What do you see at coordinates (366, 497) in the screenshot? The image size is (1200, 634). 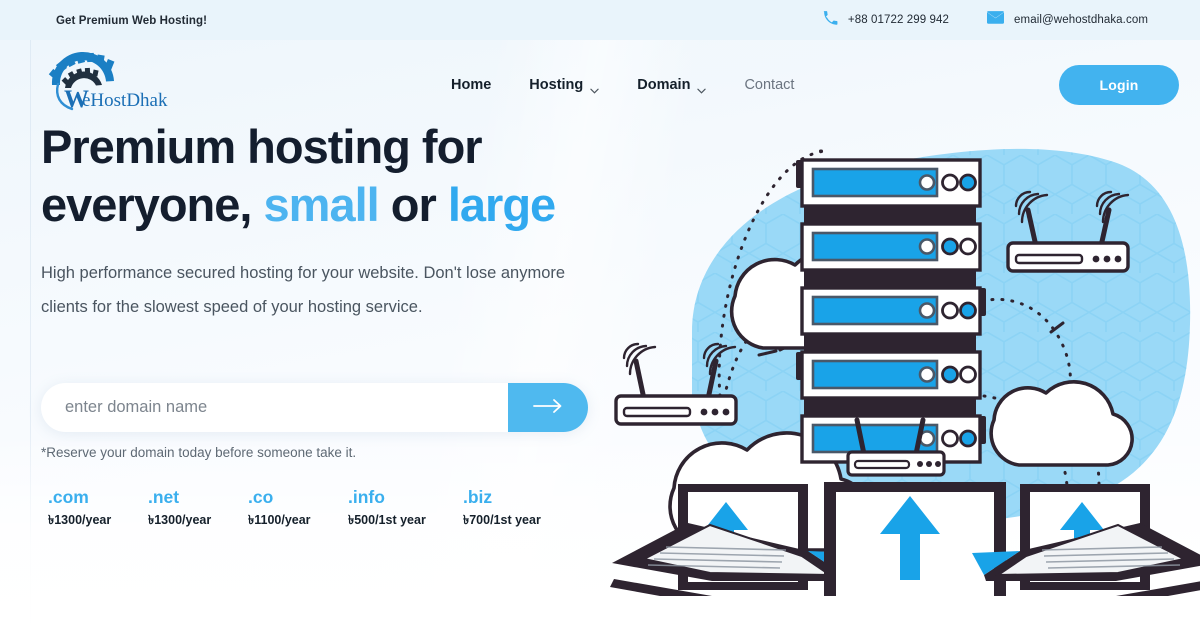 I see `tld-name: .info` at bounding box center [366, 497].